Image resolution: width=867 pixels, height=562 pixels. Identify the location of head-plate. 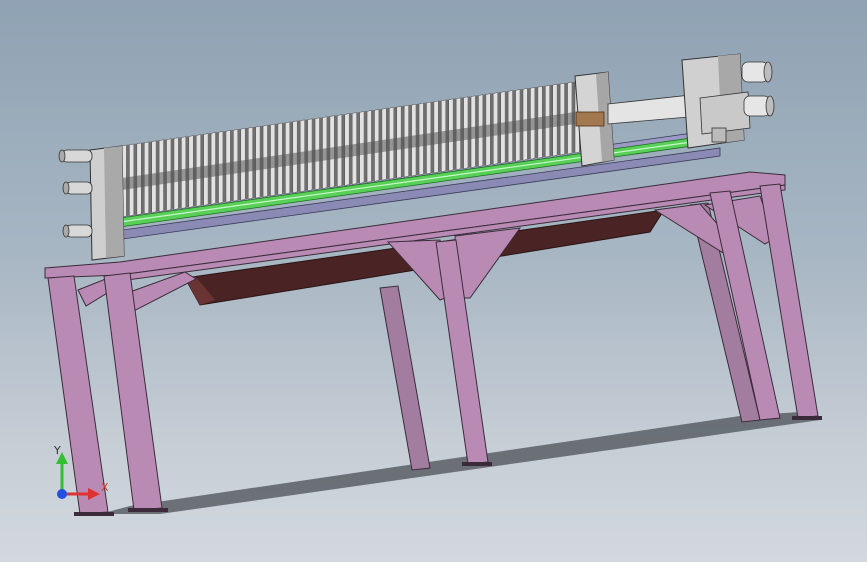
(107, 203).